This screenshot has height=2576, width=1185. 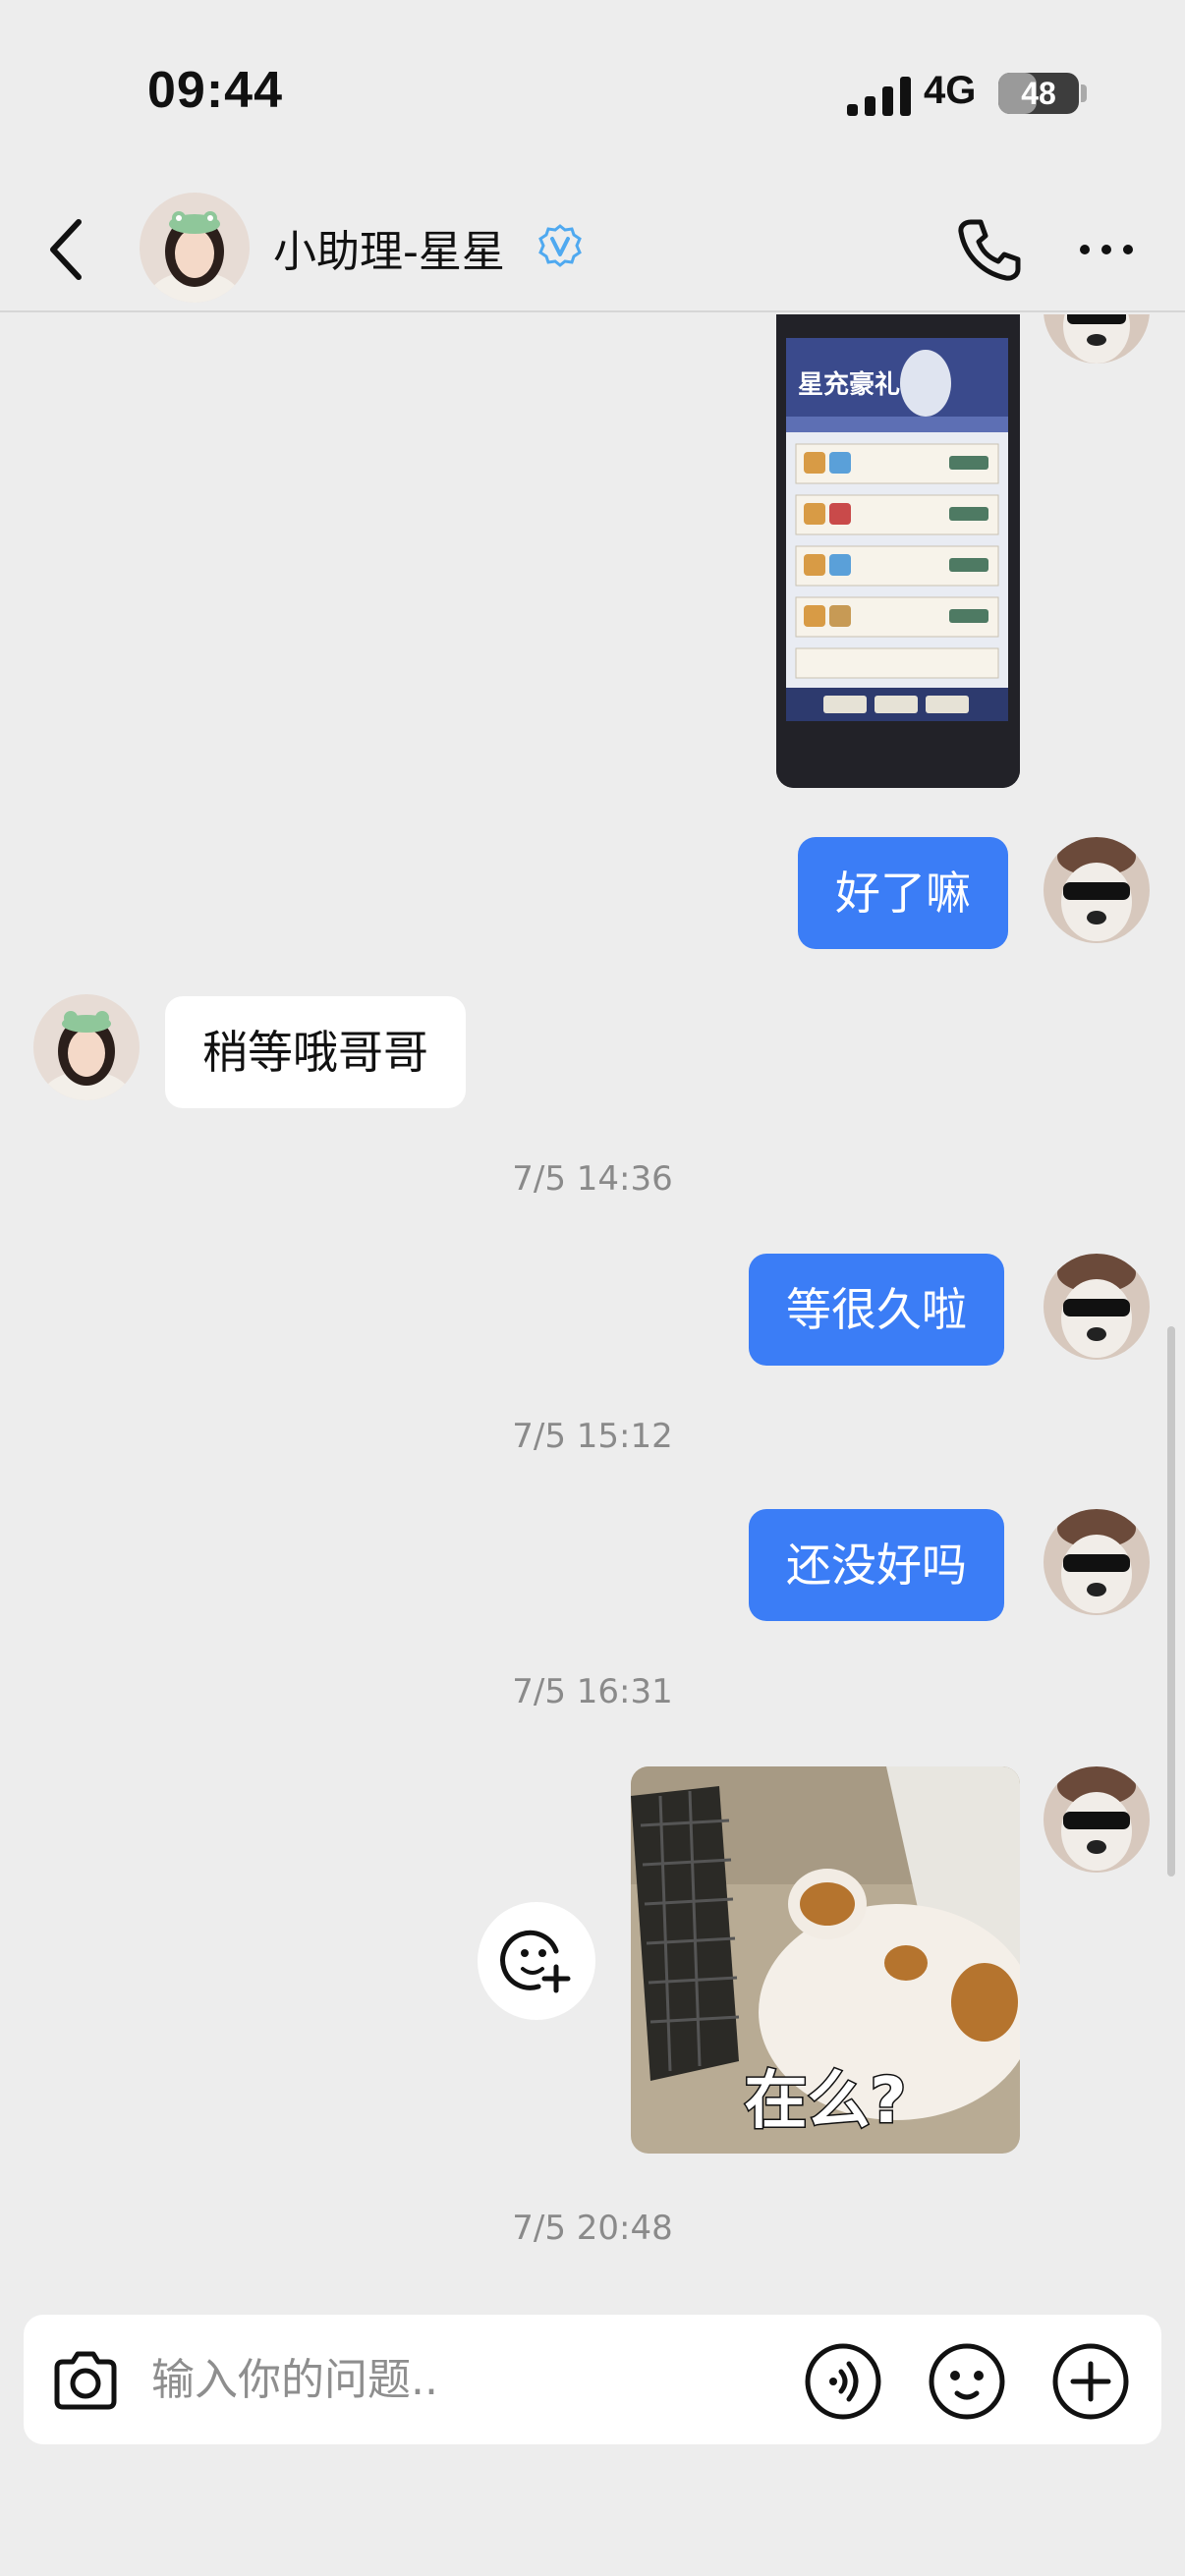 I want to click on timestamp: 7/5 20:48, so click(x=592, y=2228).